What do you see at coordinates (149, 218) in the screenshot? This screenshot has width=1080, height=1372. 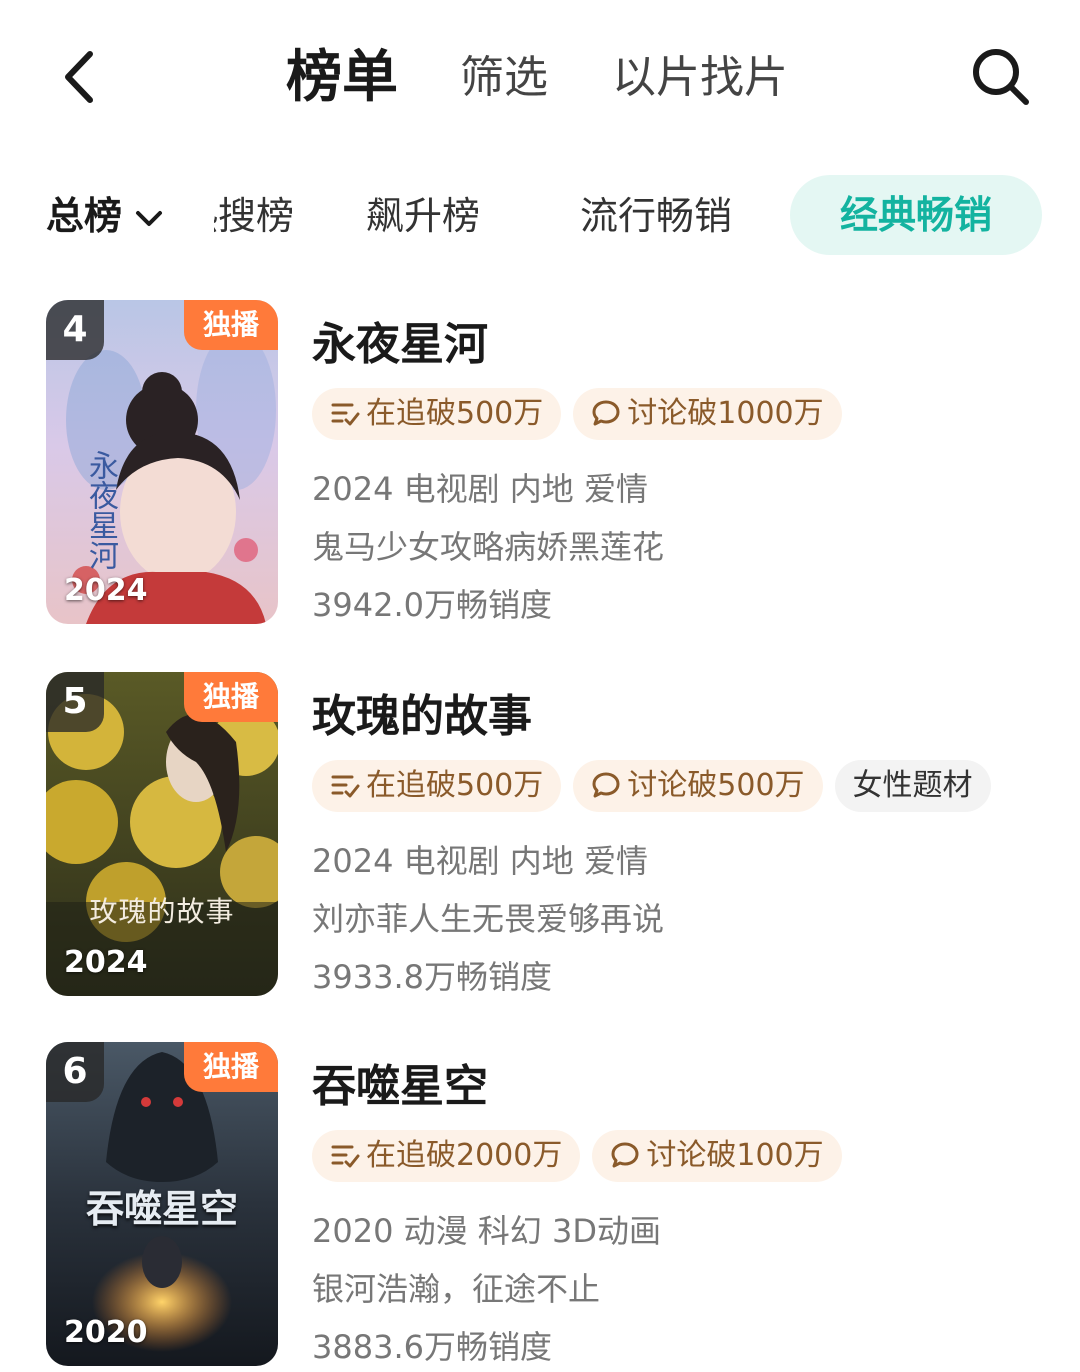 I see `chevron-down-icon` at bounding box center [149, 218].